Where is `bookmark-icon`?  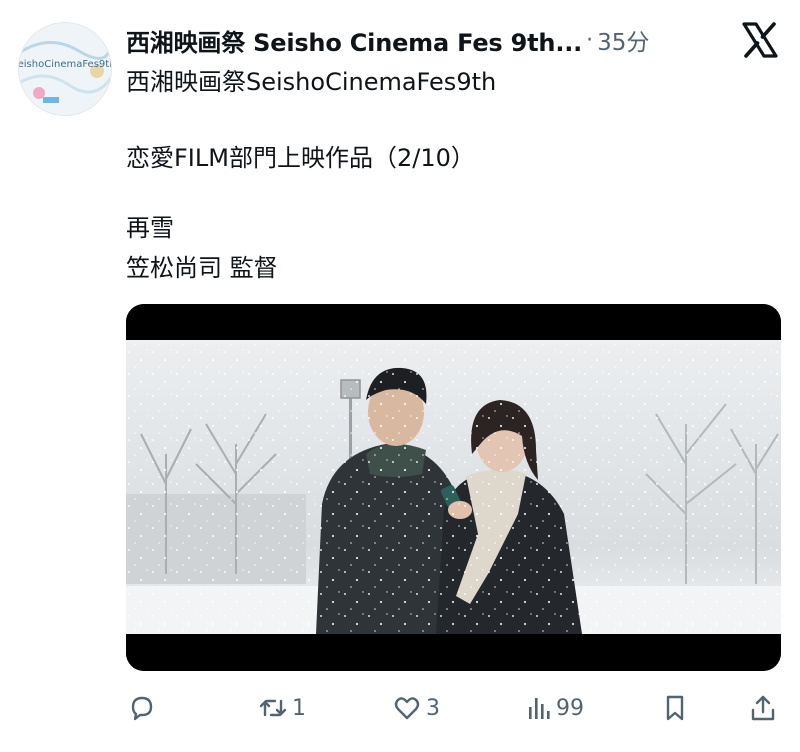
bookmark-icon is located at coordinates (675, 708).